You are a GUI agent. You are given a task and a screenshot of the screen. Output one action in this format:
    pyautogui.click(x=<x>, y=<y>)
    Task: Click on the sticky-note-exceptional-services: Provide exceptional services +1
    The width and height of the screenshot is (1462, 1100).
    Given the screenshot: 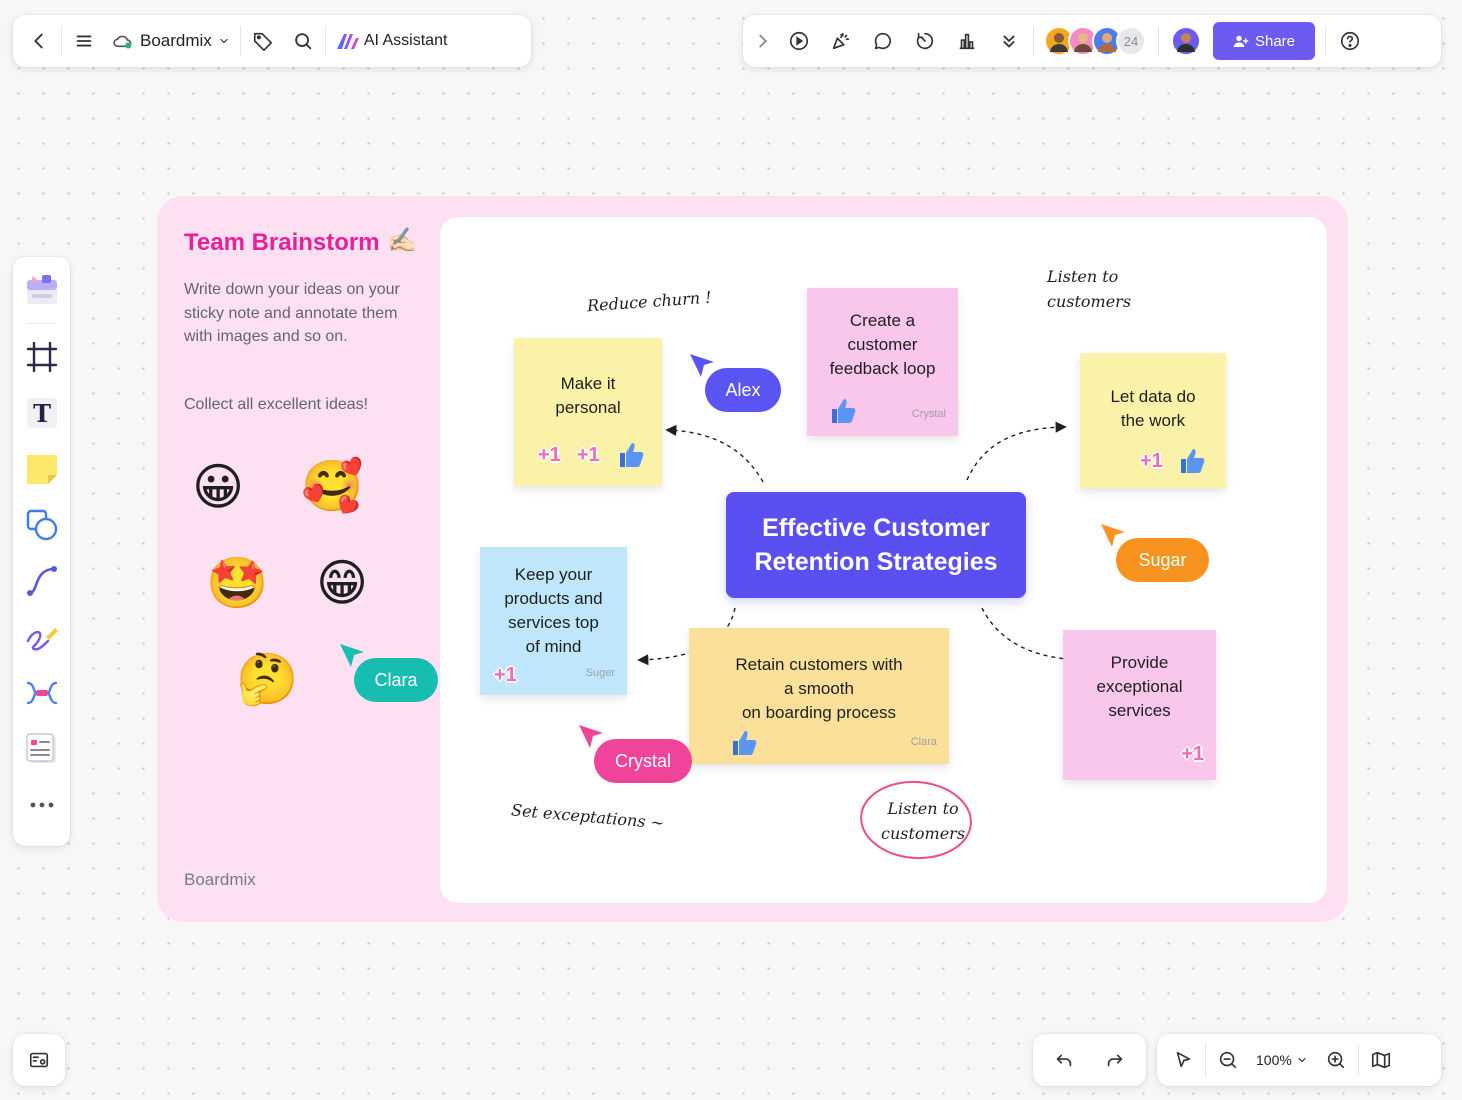 What is the action you would take?
    pyautogui.click(x=1139, y=705)
    